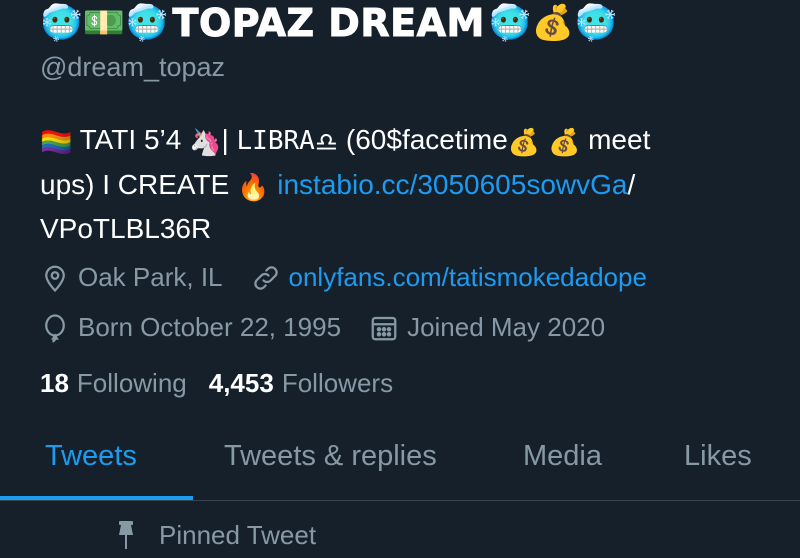 The height and width of the screenshot is (558, 800). What do you see at coordinates (205, 142) in the screenshot?
I see `unicorn-emoji: 🦄` at bounding box center [205, 142].